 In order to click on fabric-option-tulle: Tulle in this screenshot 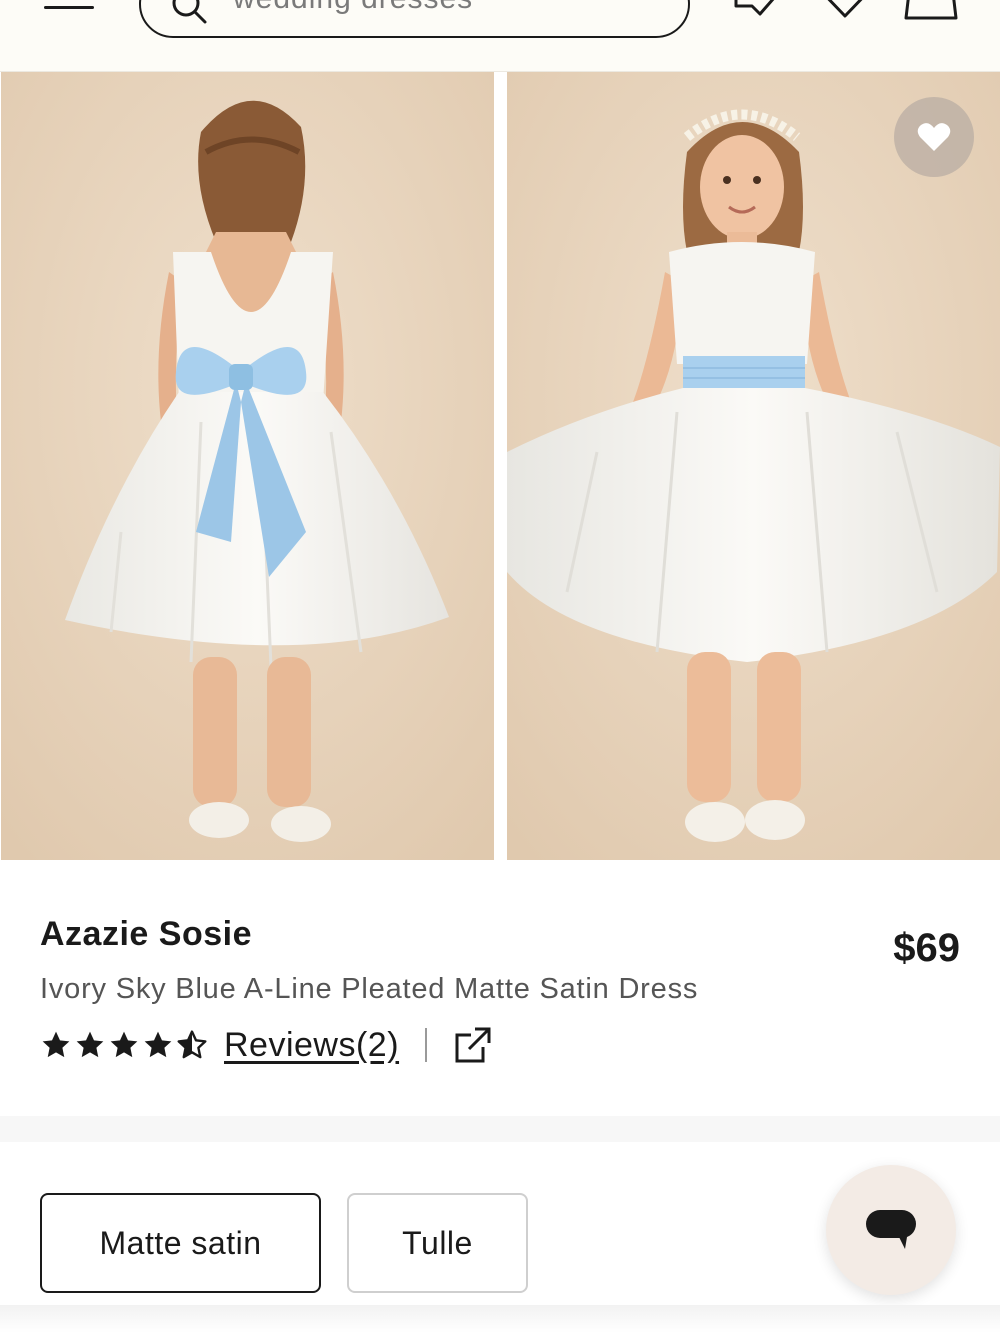, I will do `click(437, 1243)`.